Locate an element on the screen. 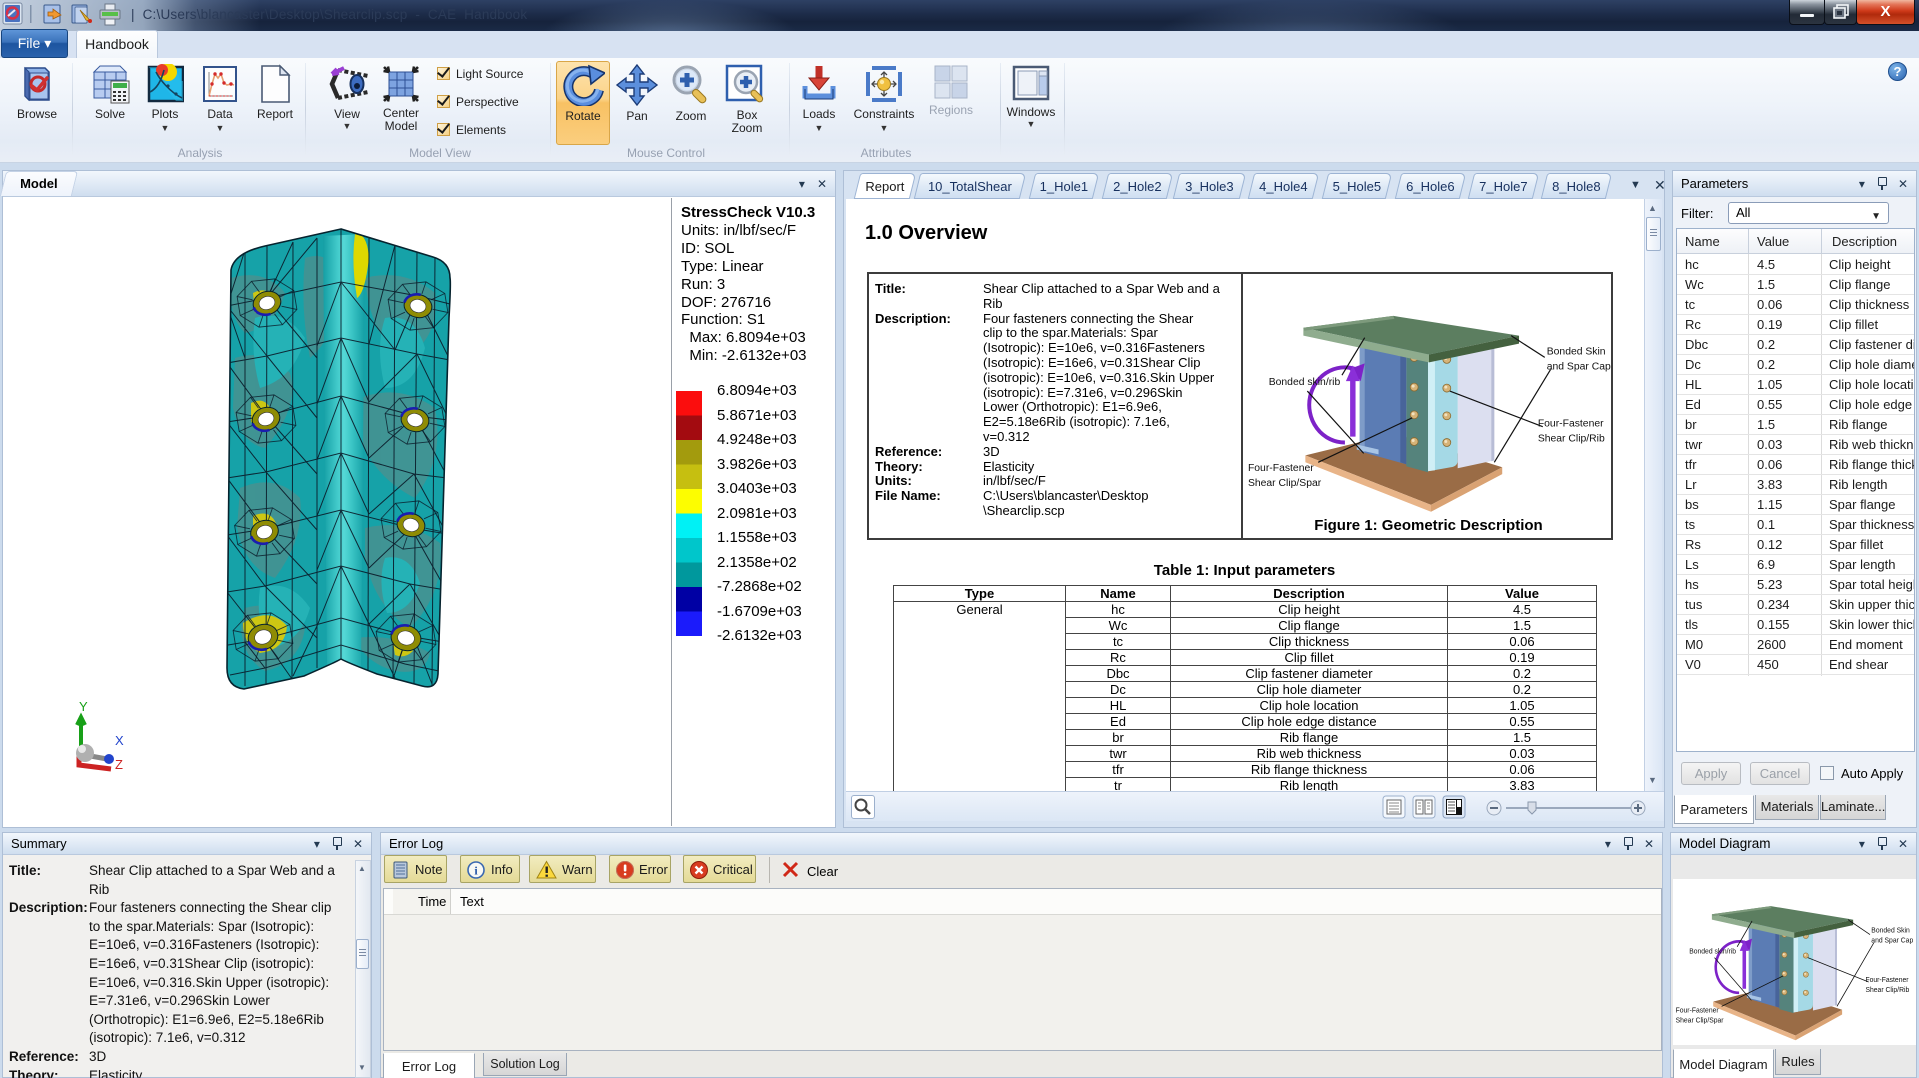 Image resolution: width=1919 pixels, height=1078 pixels. svg-text: Y is located at coordinates (83, 706).